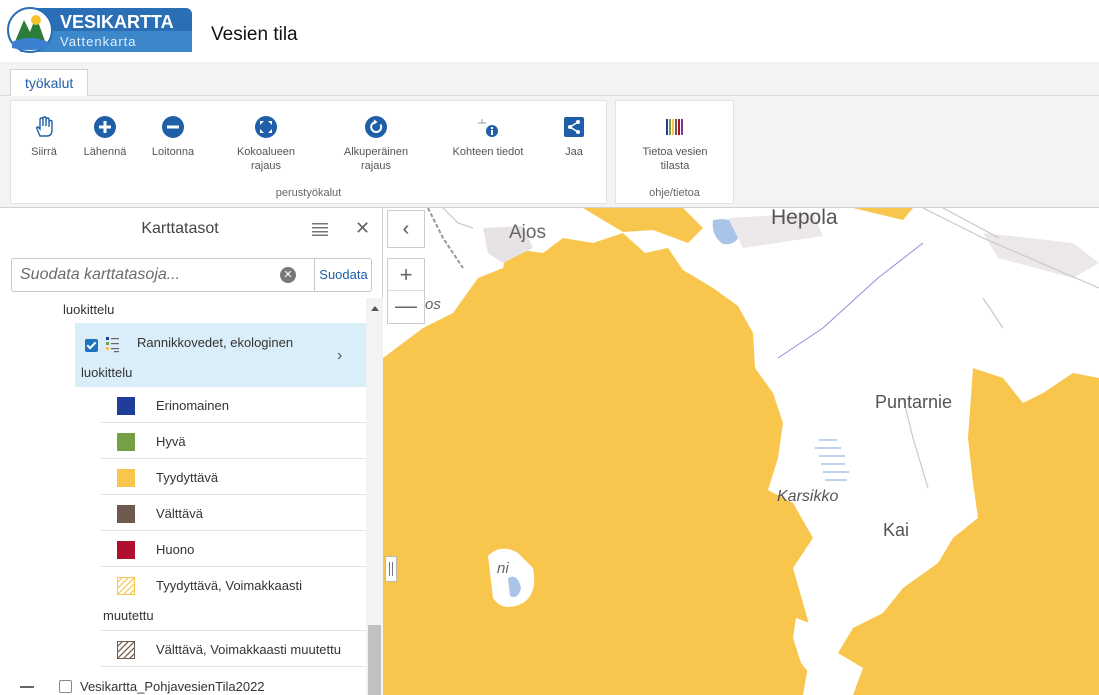  Describe the element at coordinates (233, 513) in the screenshot. I see `legend-item: Välttävä` at that location.